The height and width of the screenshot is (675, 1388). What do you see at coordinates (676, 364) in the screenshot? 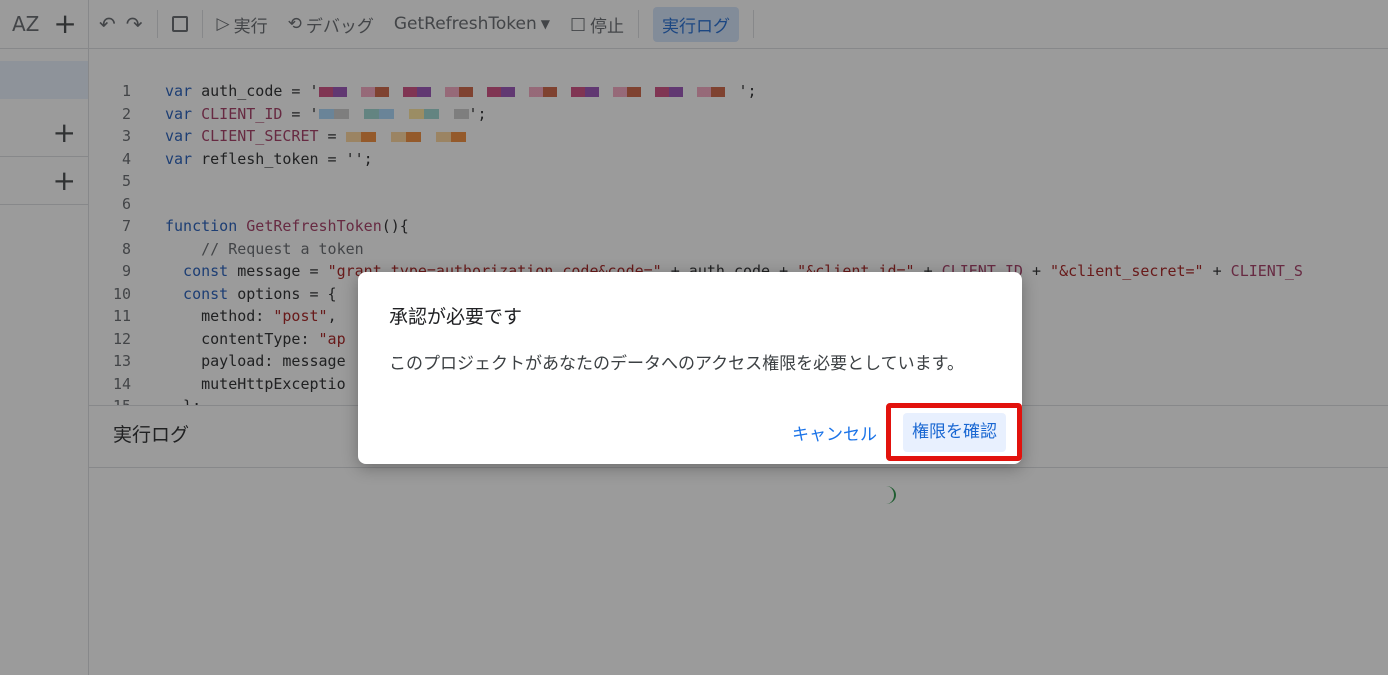
I see `dialog-message: このプロジェクトがあなたのデータへのアクセス権限を必要としています。` at bounding box center [676, 364].